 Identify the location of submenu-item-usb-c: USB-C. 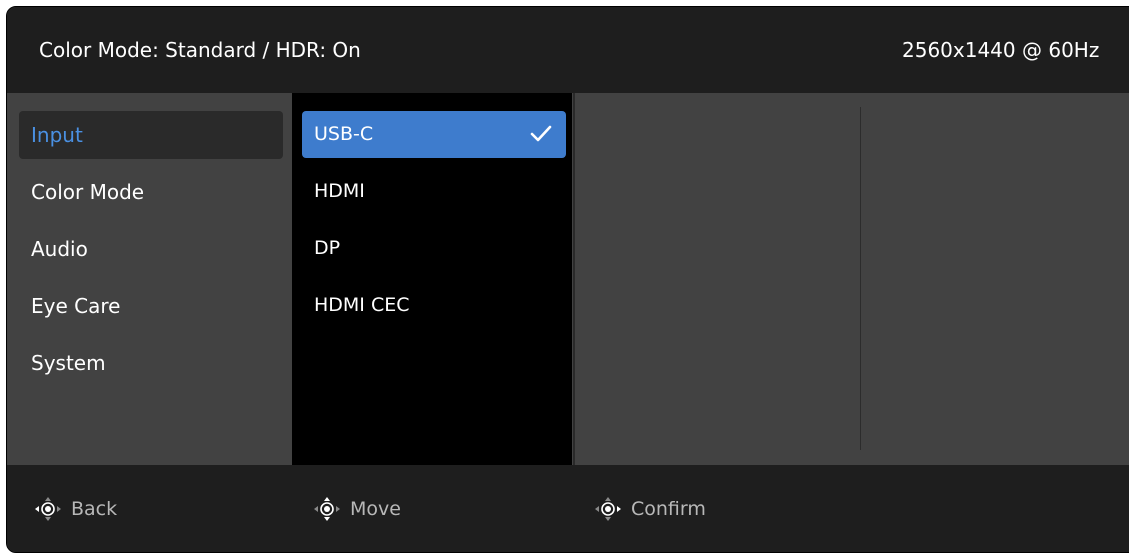
(434, 134).